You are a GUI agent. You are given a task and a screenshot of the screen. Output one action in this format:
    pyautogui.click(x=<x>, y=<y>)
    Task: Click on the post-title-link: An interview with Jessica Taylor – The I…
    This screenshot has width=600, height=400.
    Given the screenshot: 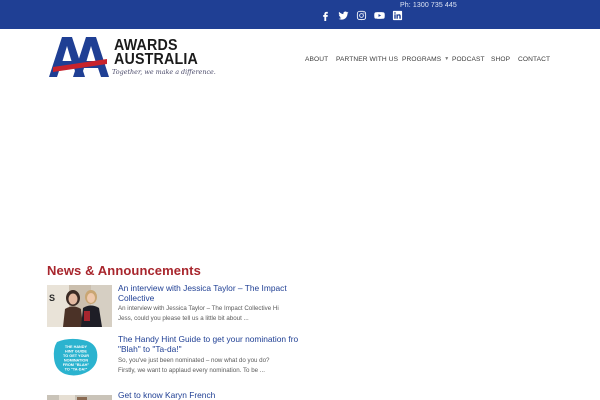 What is the action you would take?
    pyautogui.click(x=212, y=294)
    